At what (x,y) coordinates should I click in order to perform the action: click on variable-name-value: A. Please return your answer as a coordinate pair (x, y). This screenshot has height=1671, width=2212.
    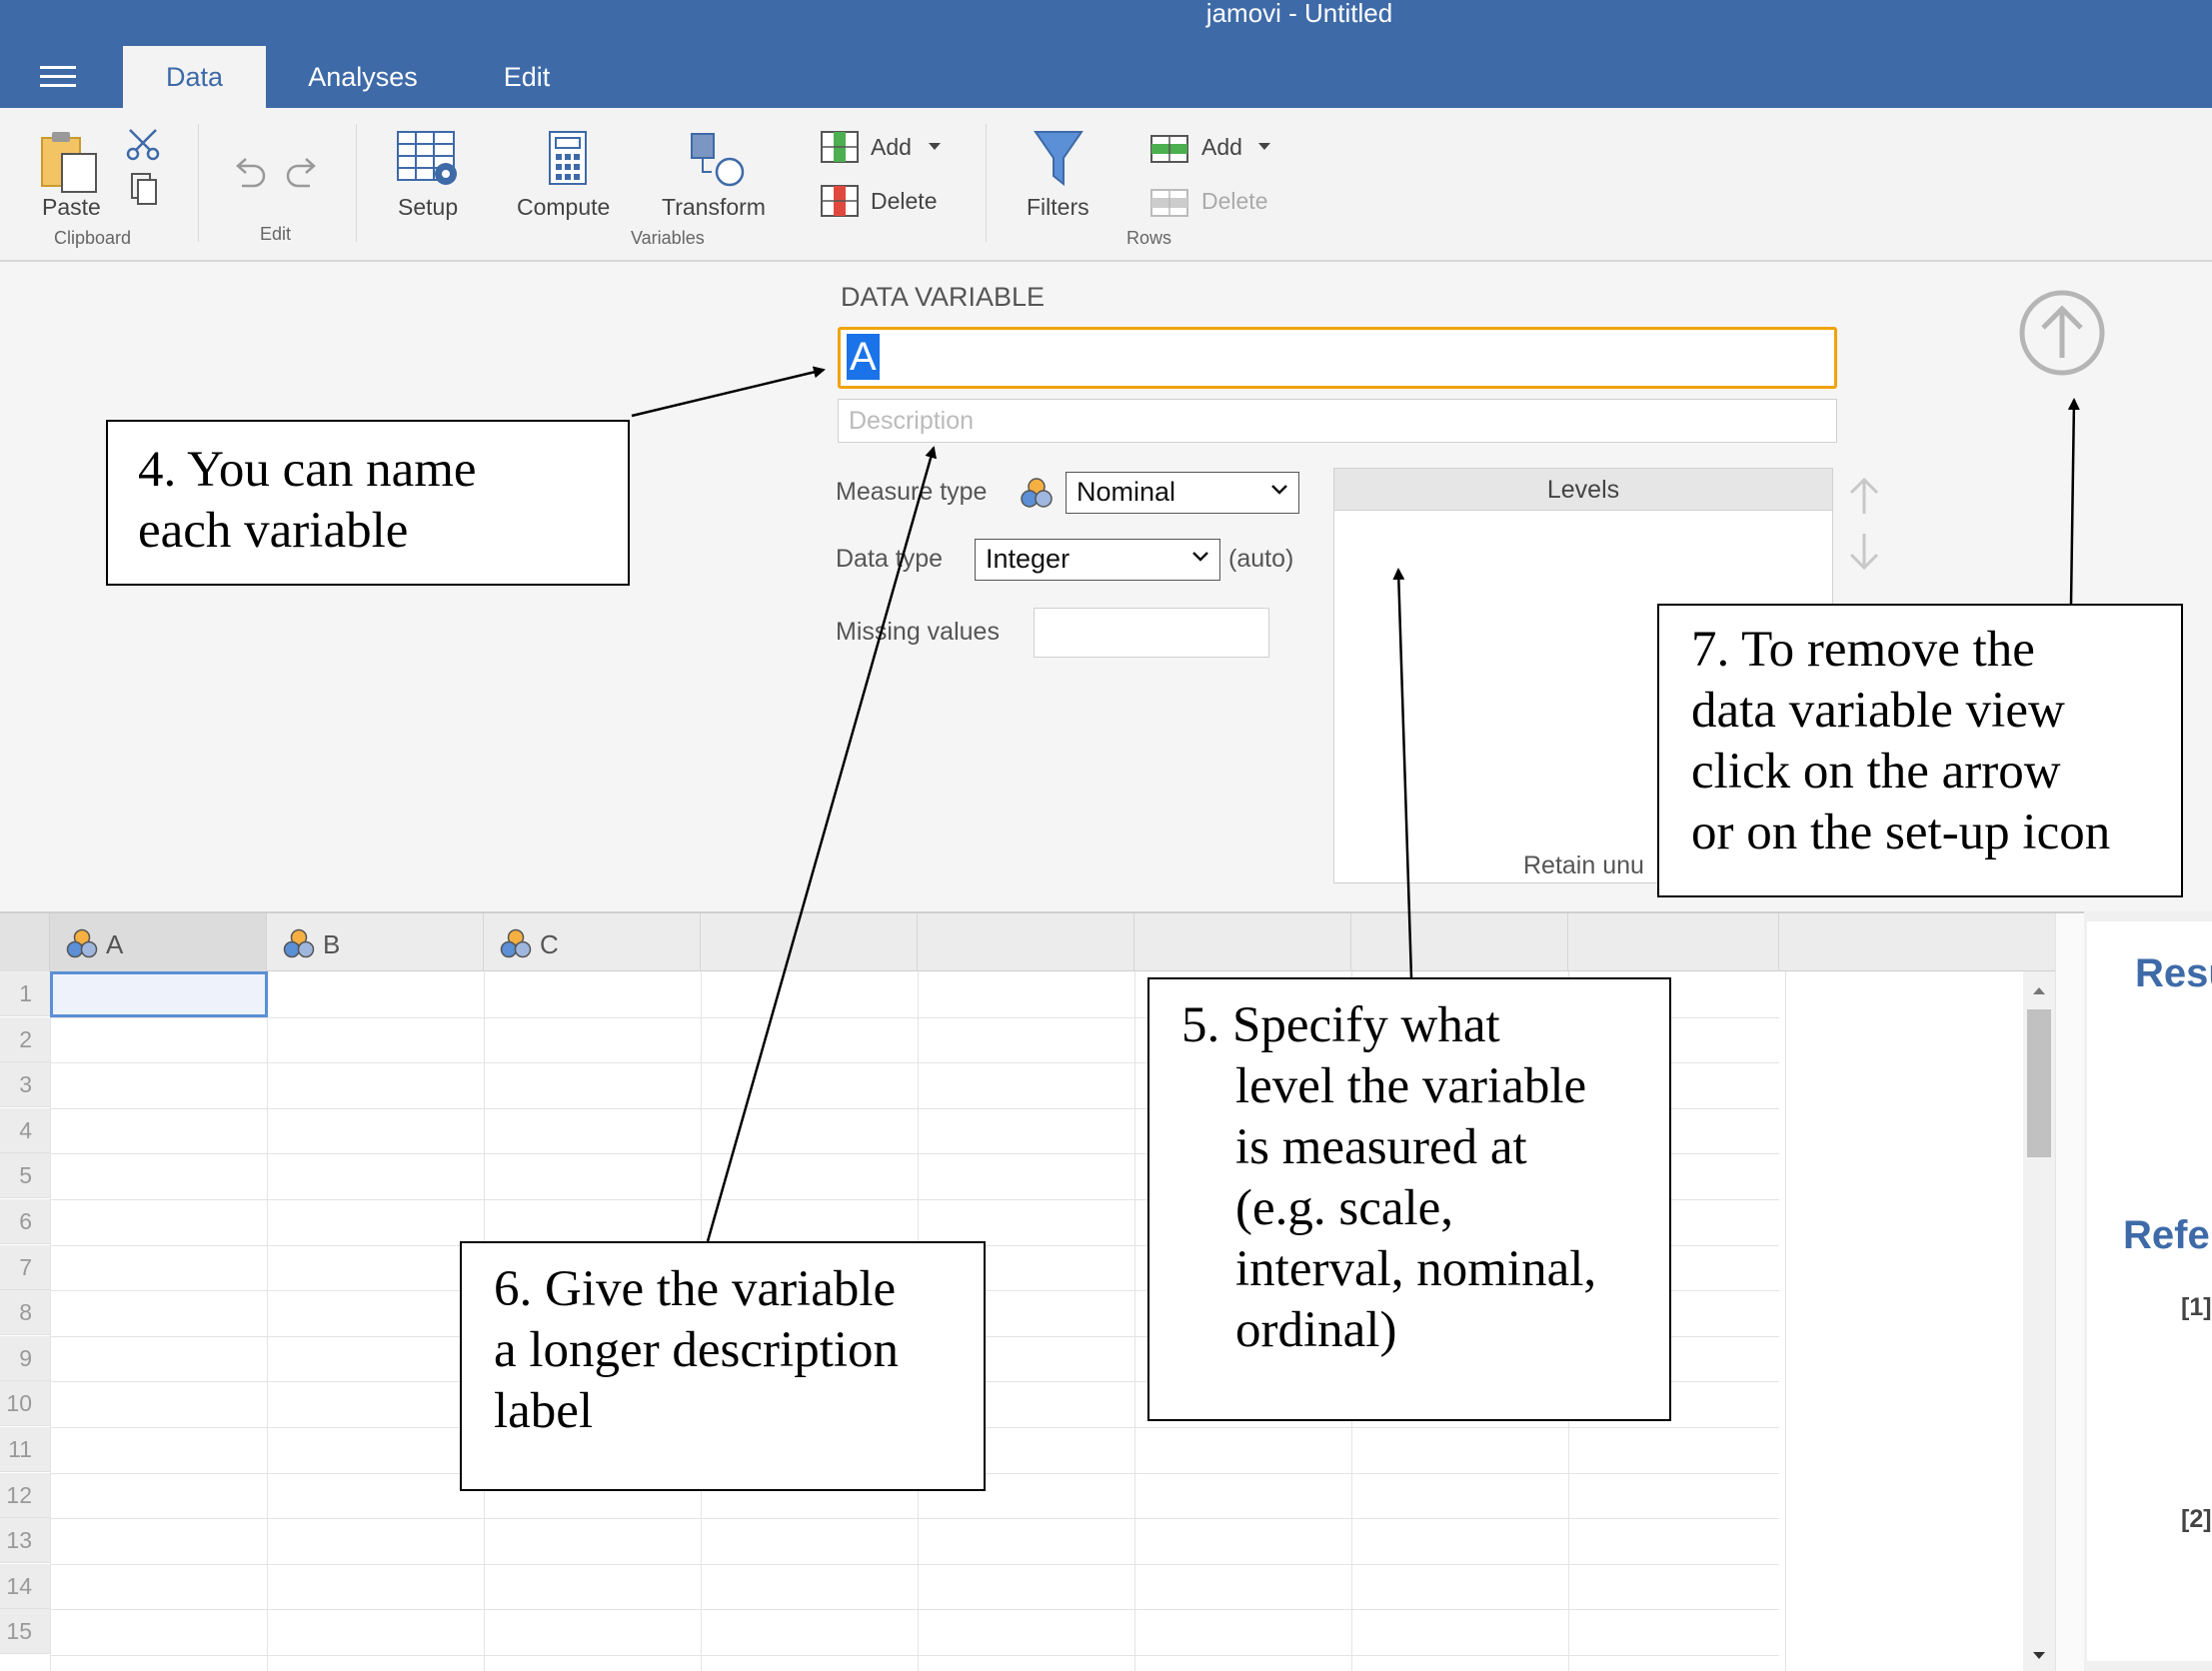
    Looking at the image, I should click on (864, 357).